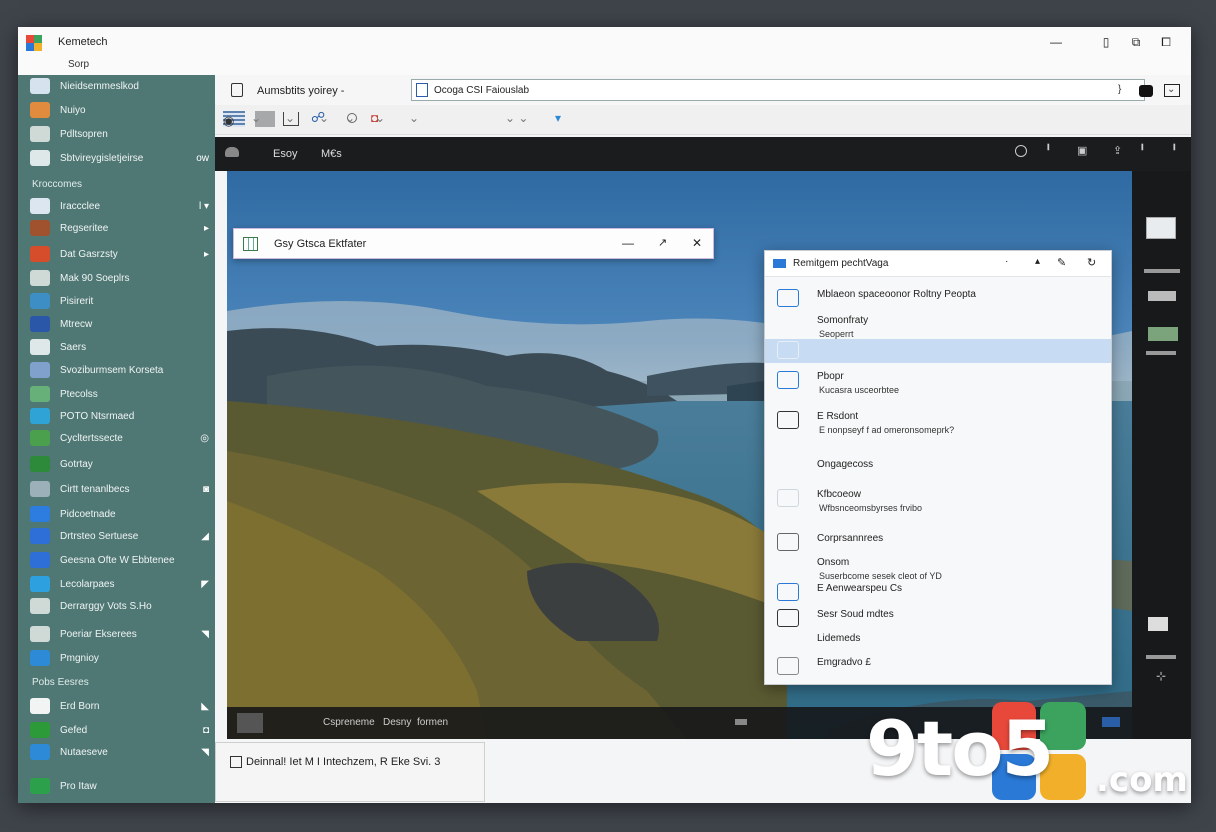 The height and width of the screenshot is (832, 1216). I want to click on sidebar-item: Sbtvireygisletjeirse ow, so click(116, 158).